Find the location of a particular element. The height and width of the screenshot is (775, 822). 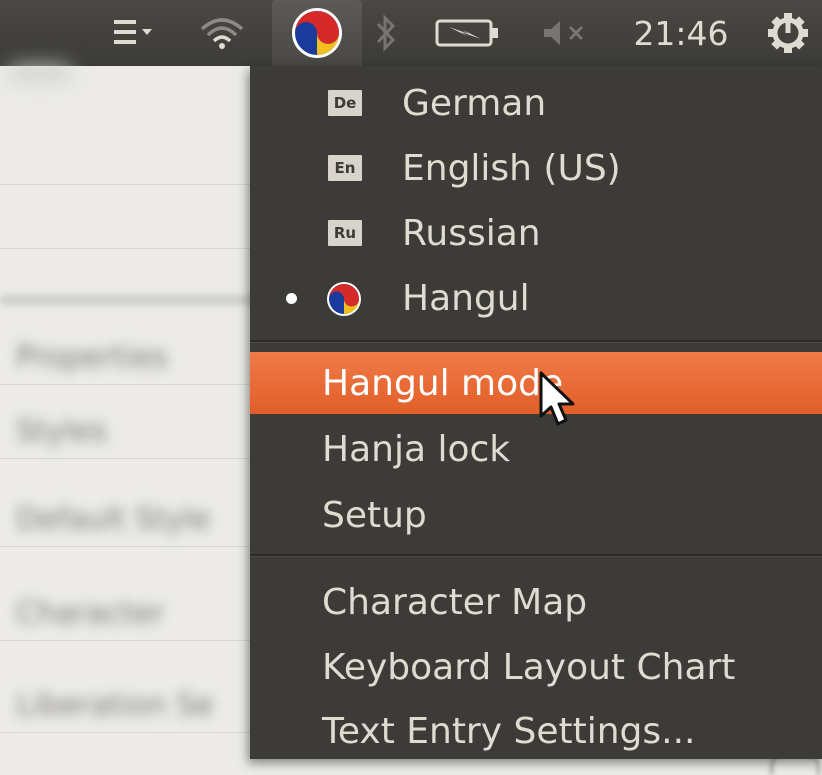

menu-item-label: Character Map is located at coordinates (455, 602).